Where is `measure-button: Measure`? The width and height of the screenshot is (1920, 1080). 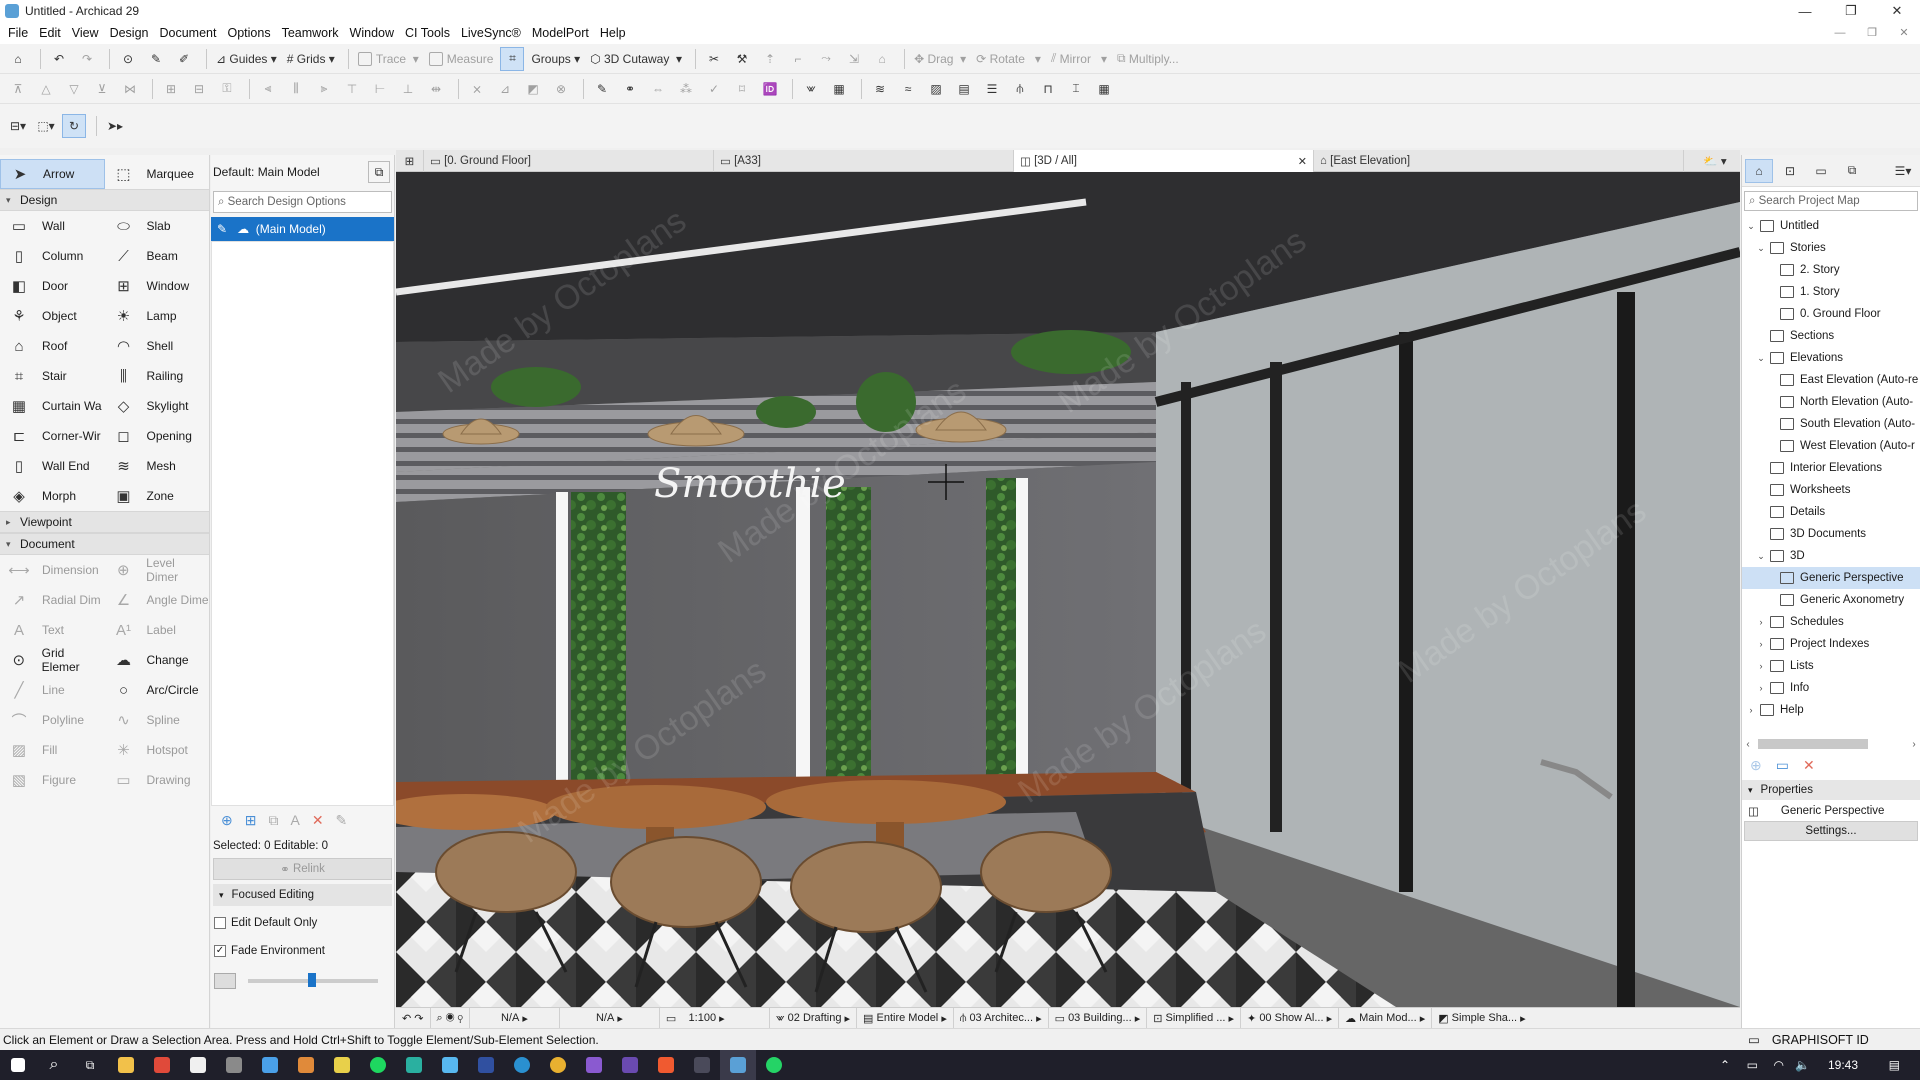 measure-button: Measure is located at coordinates (461, 59).